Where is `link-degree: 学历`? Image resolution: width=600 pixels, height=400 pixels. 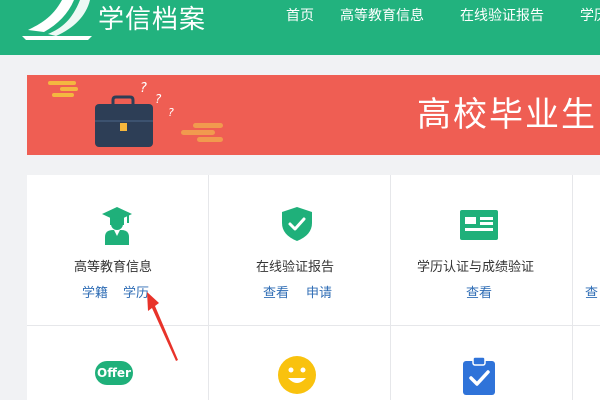
link-degree: 学历 is located at coordinates (136, 294).